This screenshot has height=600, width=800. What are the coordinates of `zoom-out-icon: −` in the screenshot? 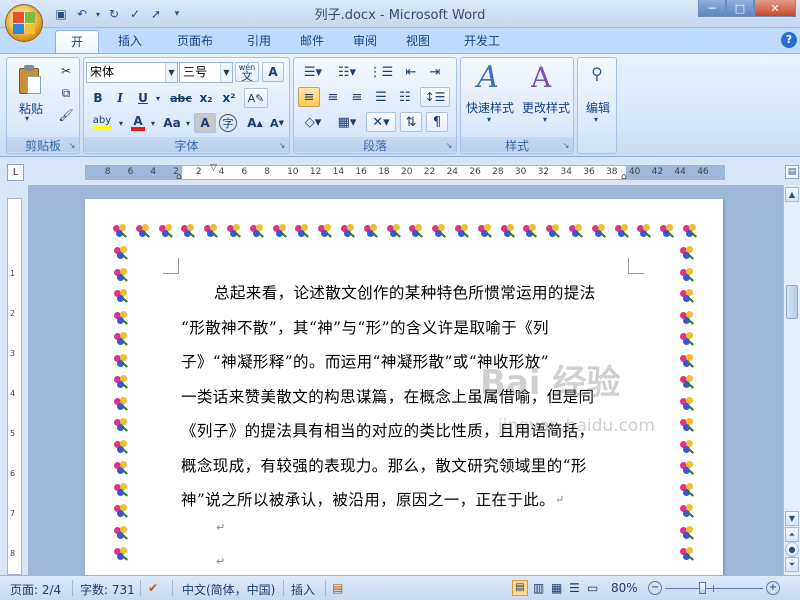 It's located at (655, 588).